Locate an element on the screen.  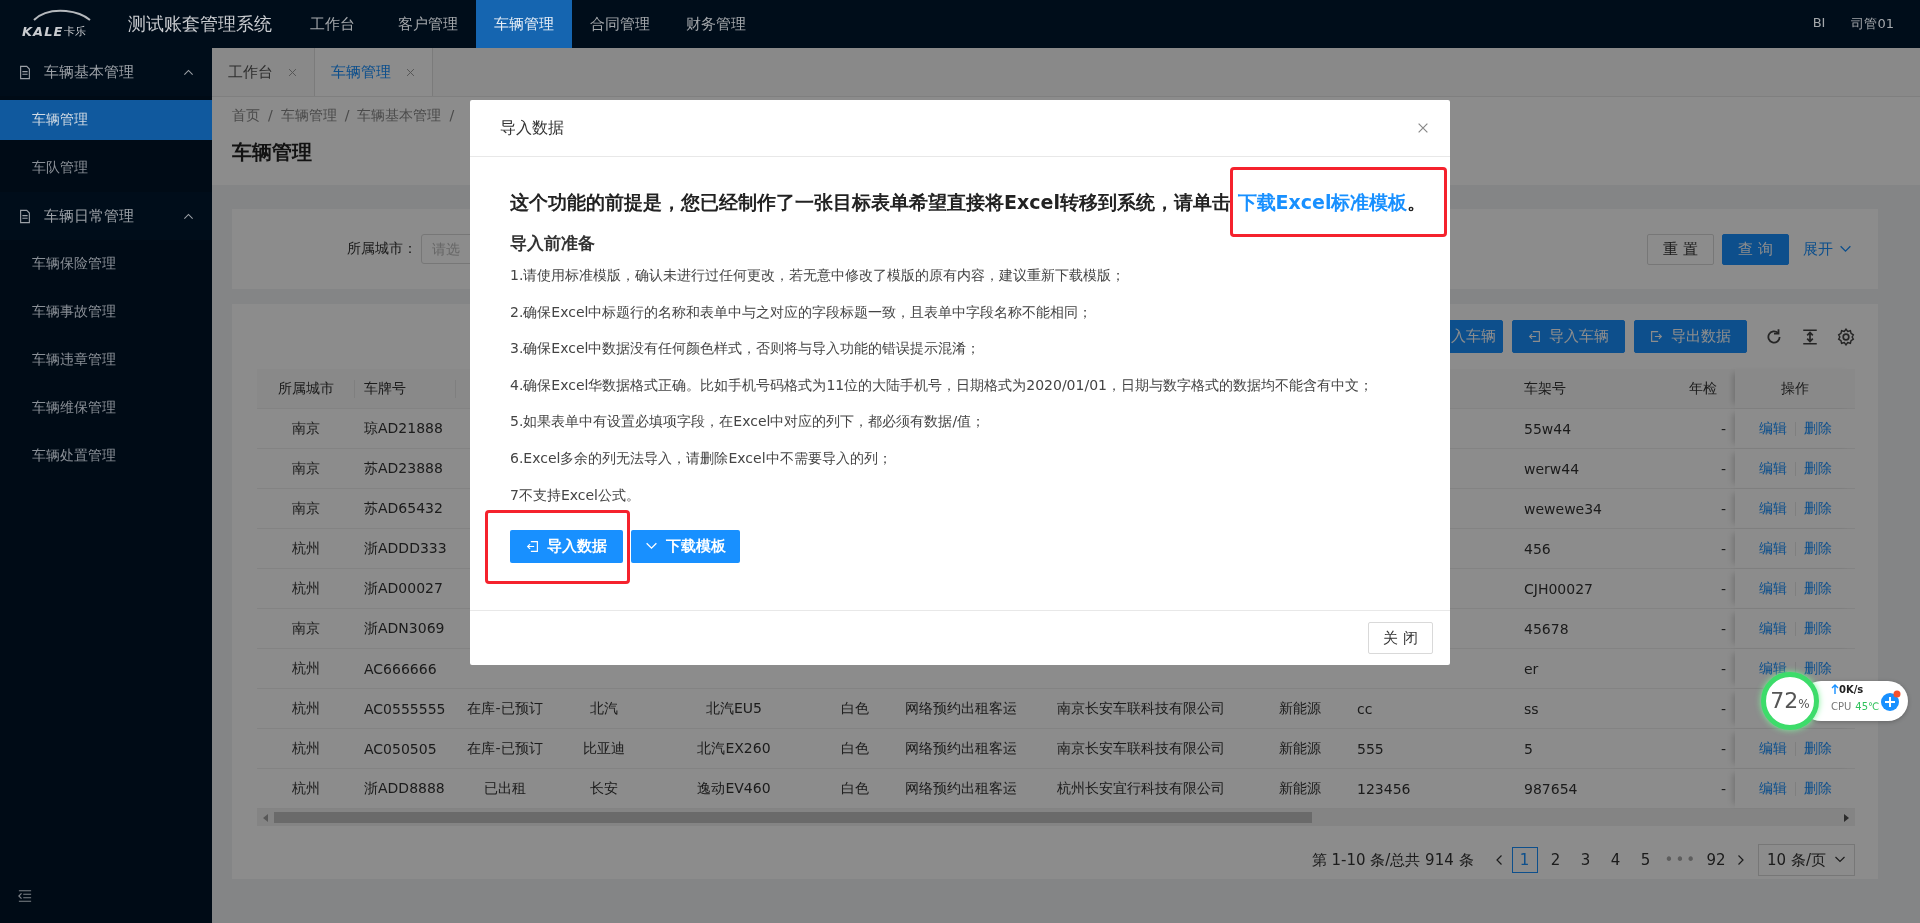
instruction-line: 7不支持Excel公式。 is located at coordinates (575, 495).